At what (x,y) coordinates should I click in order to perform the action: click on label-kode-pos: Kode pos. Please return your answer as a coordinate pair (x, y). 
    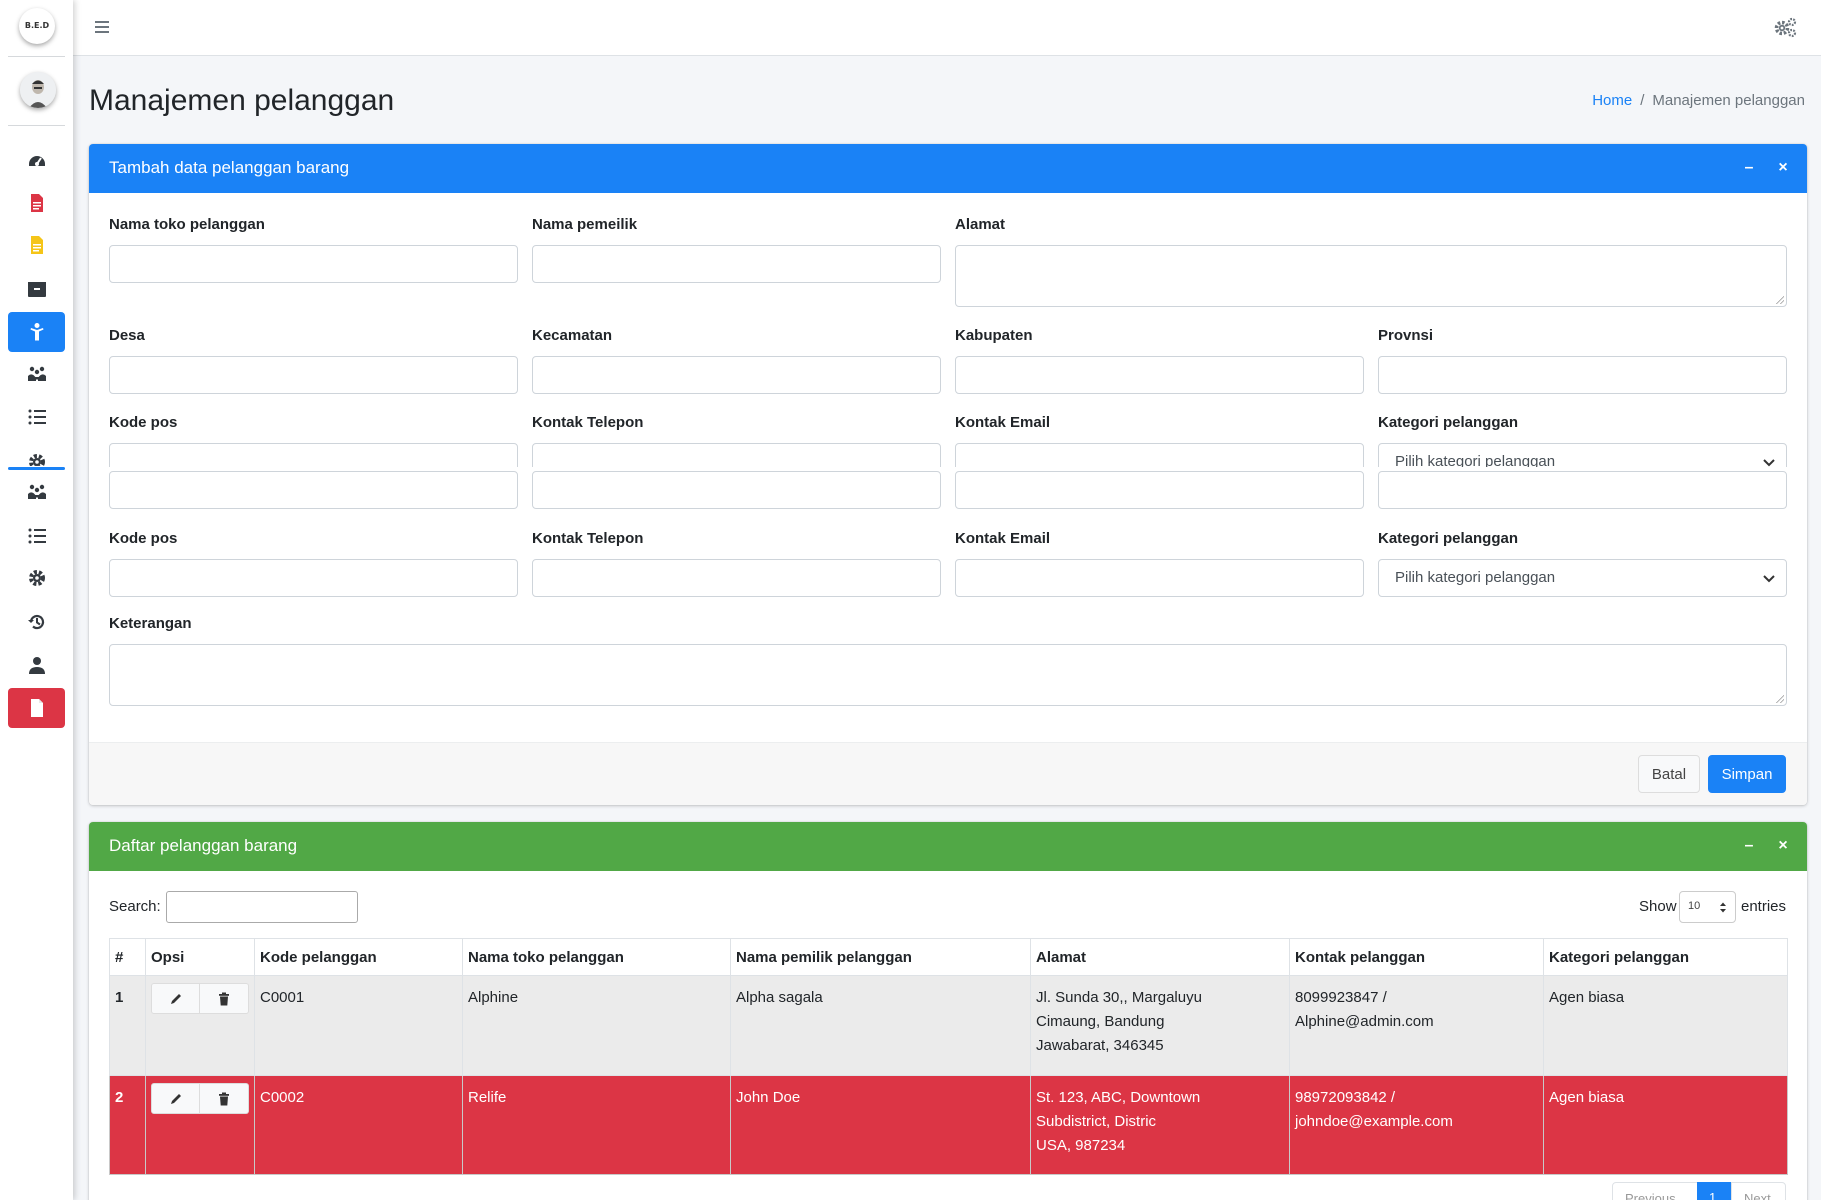
    Looking at the image, I should click on (143, 538).